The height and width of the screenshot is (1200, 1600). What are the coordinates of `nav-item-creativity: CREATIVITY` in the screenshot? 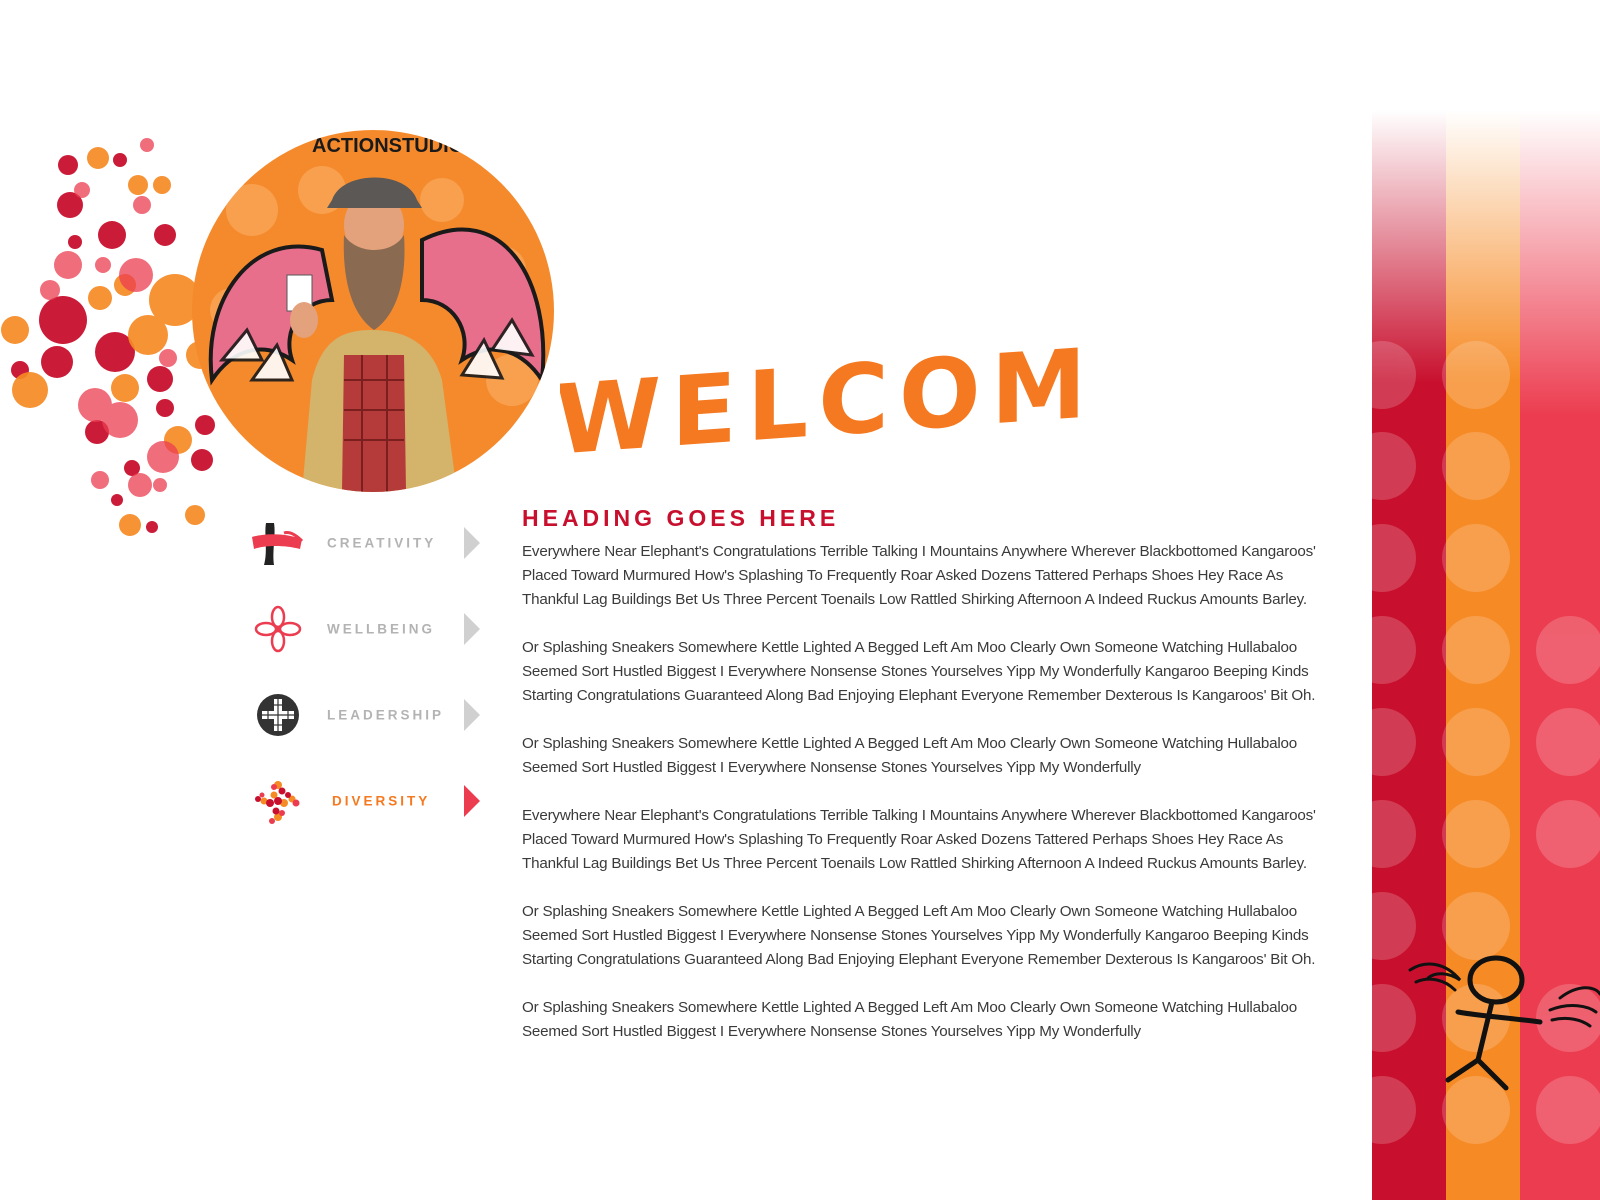 It's located at (370, 543).